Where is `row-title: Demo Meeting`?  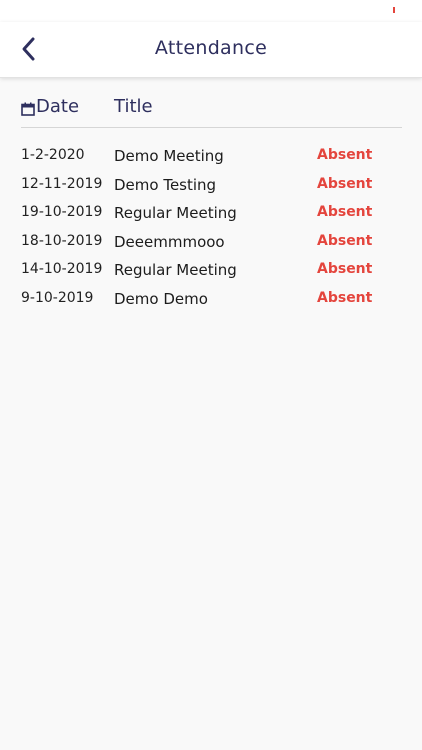 row-title: Demo Meeting is located at coordinates (169, 156).